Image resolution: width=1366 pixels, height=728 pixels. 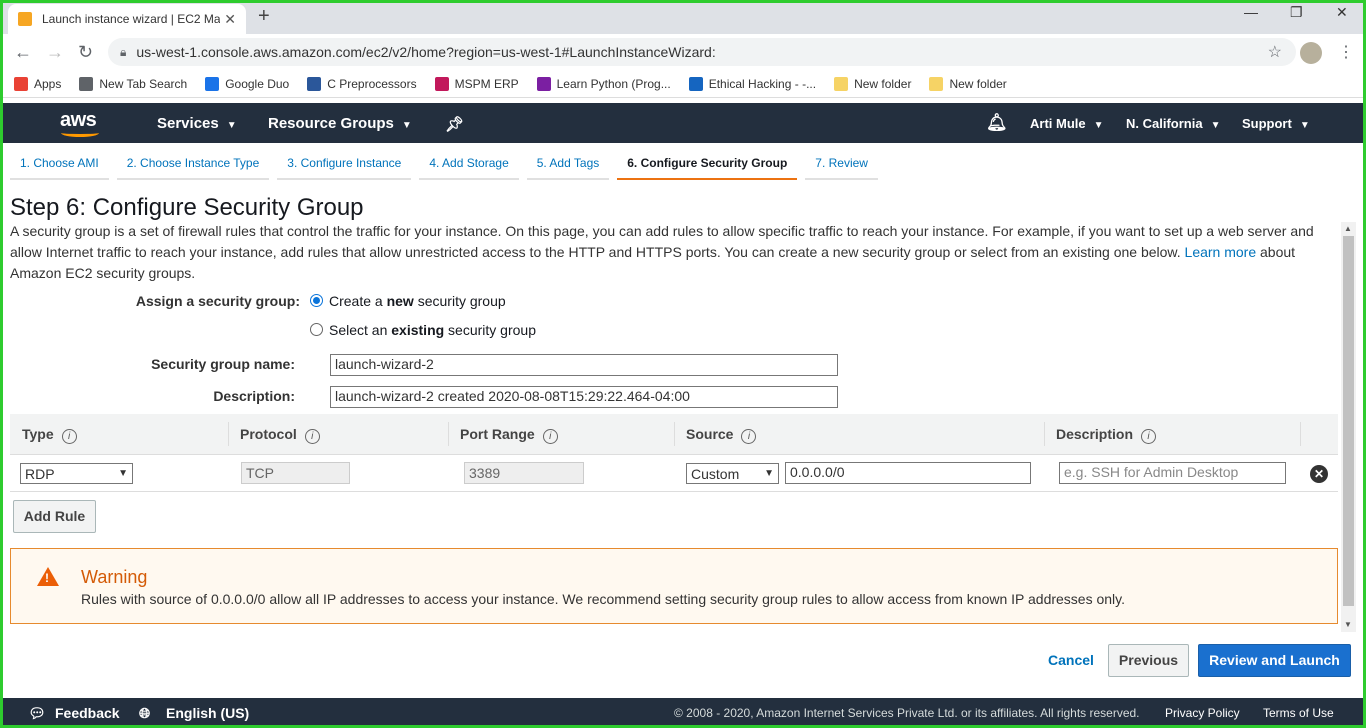 I want to click on globe-icon: 🌐︎, so click(x=144, y=713).